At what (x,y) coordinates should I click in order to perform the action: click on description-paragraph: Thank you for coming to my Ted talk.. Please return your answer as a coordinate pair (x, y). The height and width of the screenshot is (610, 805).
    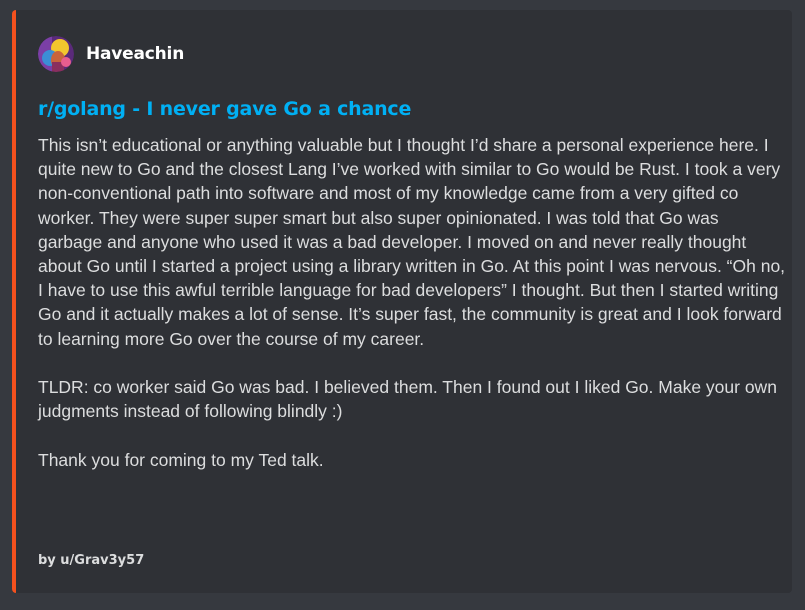
    Looking at the image, I should click on (181, 459).